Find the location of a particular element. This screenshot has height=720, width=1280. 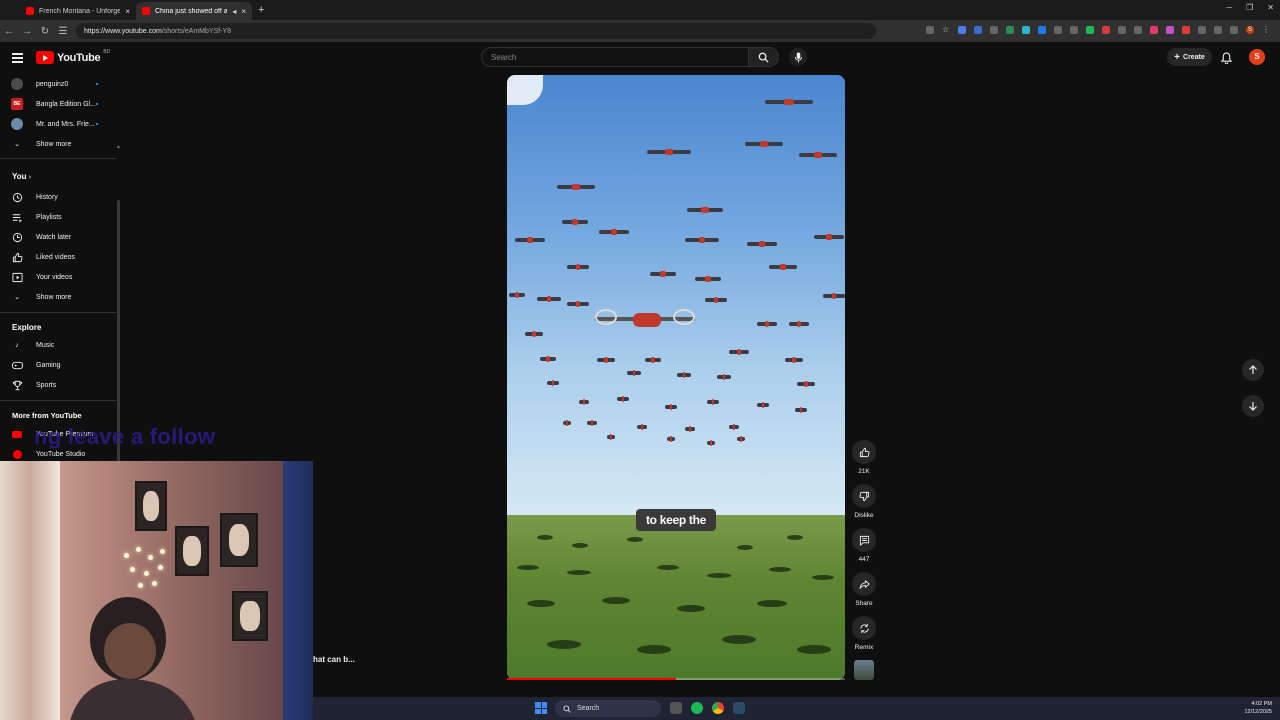

file-explorer-icon is located at coordinates (676, 708).